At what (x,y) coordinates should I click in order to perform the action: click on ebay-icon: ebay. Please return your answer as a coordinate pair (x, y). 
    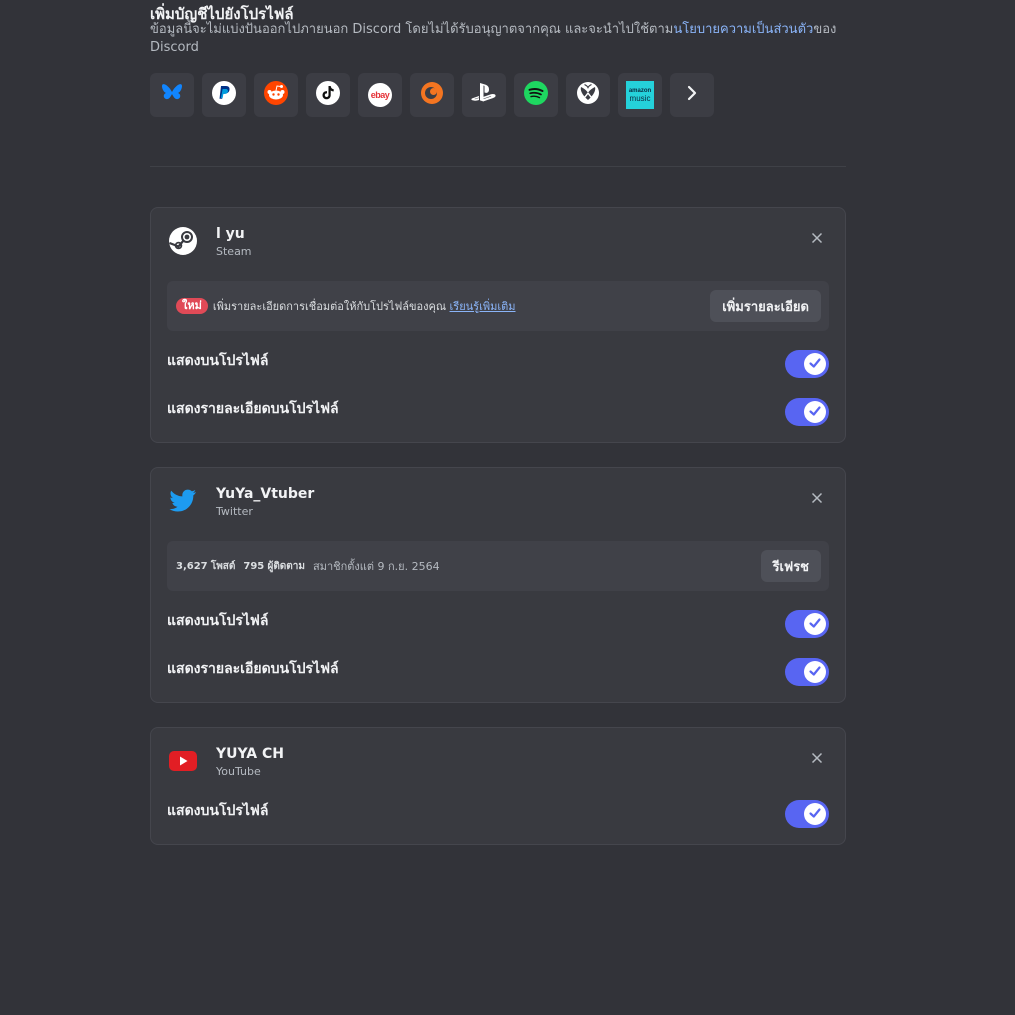
    Looking at the image, I should click on (380, 95).